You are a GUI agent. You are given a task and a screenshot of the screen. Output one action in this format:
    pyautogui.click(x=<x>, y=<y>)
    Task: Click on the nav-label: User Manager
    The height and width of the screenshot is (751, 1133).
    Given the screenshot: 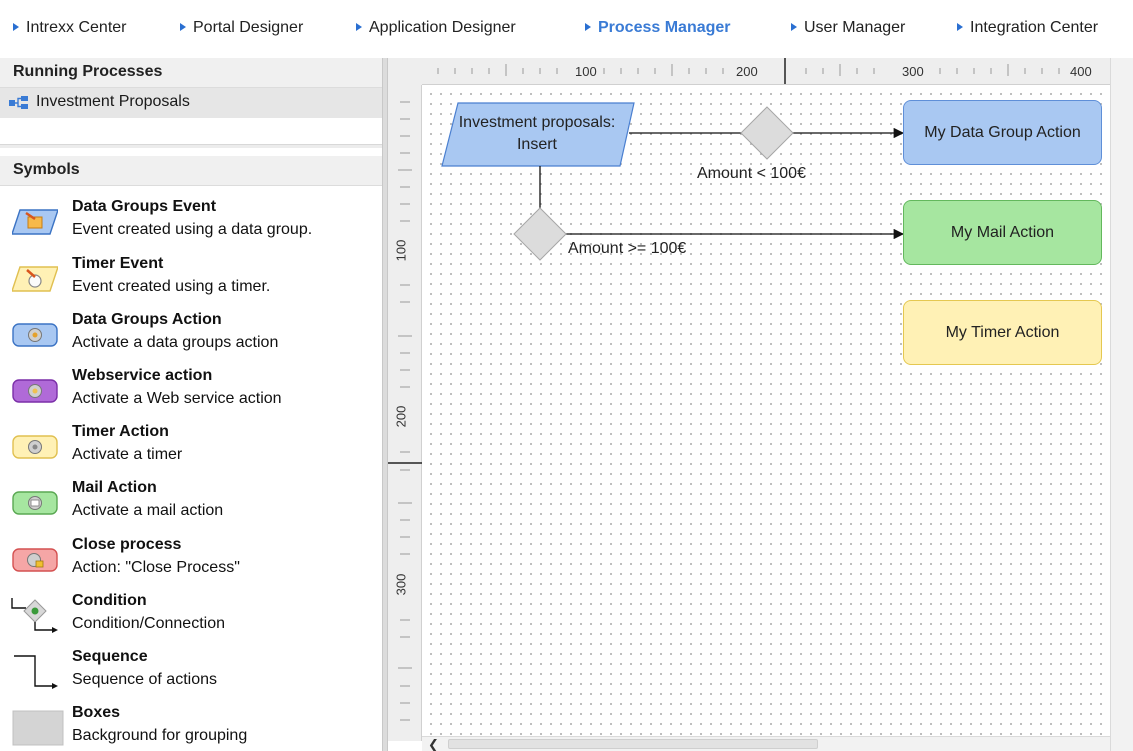 What is the action you would take?
    pyautogui.click(x=855, y=27)
    